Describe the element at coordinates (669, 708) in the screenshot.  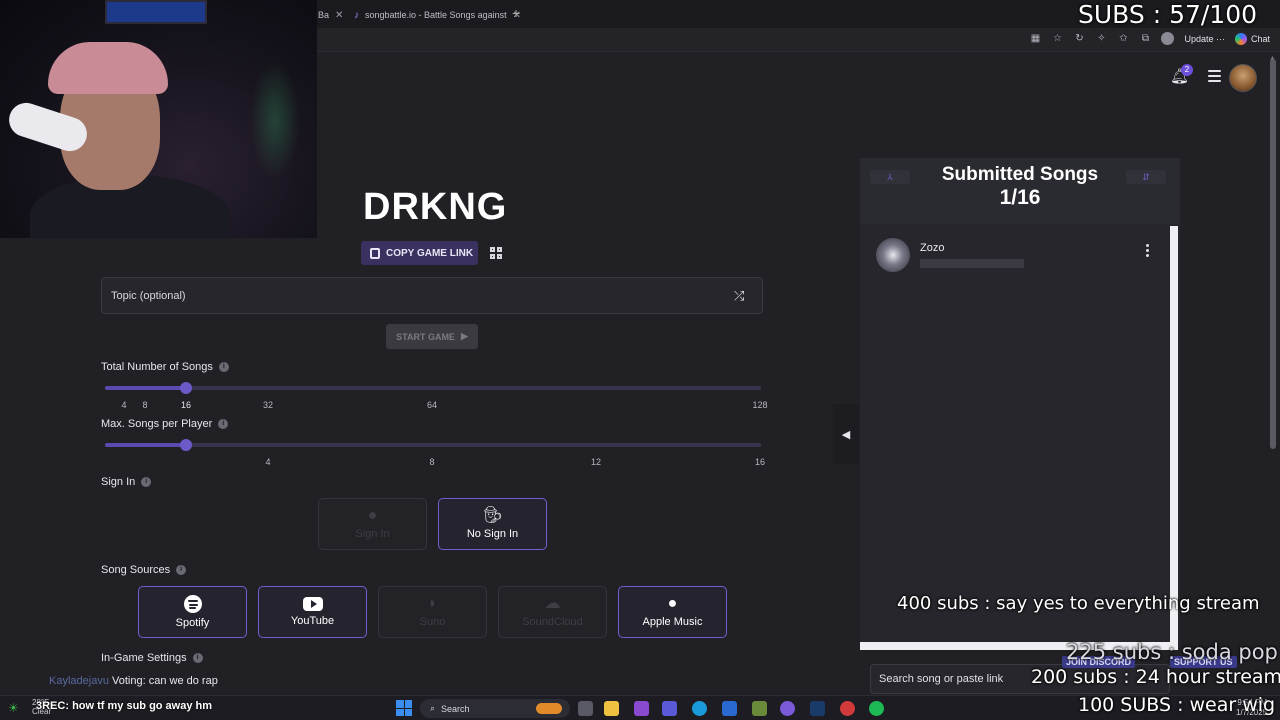
I see `teams-icon` at that location.